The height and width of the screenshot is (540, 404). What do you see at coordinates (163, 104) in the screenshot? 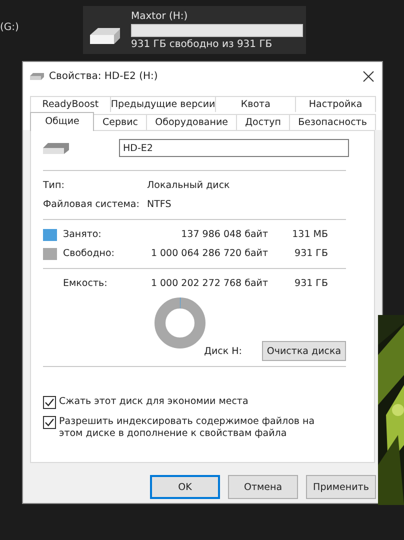
I see `tab: Предыдущие версии` at bounding box center [163, 104].